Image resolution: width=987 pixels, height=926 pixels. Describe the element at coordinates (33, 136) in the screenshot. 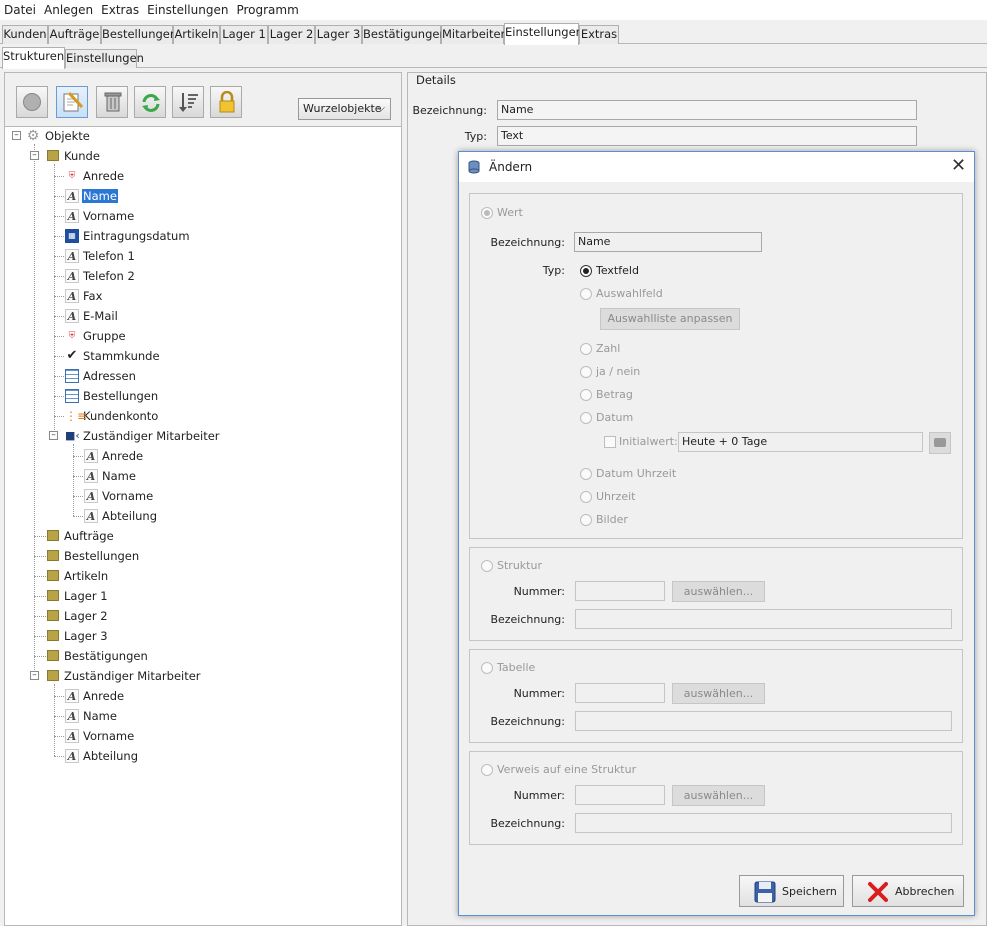

I see `gear-icon: ⚙` at that location.